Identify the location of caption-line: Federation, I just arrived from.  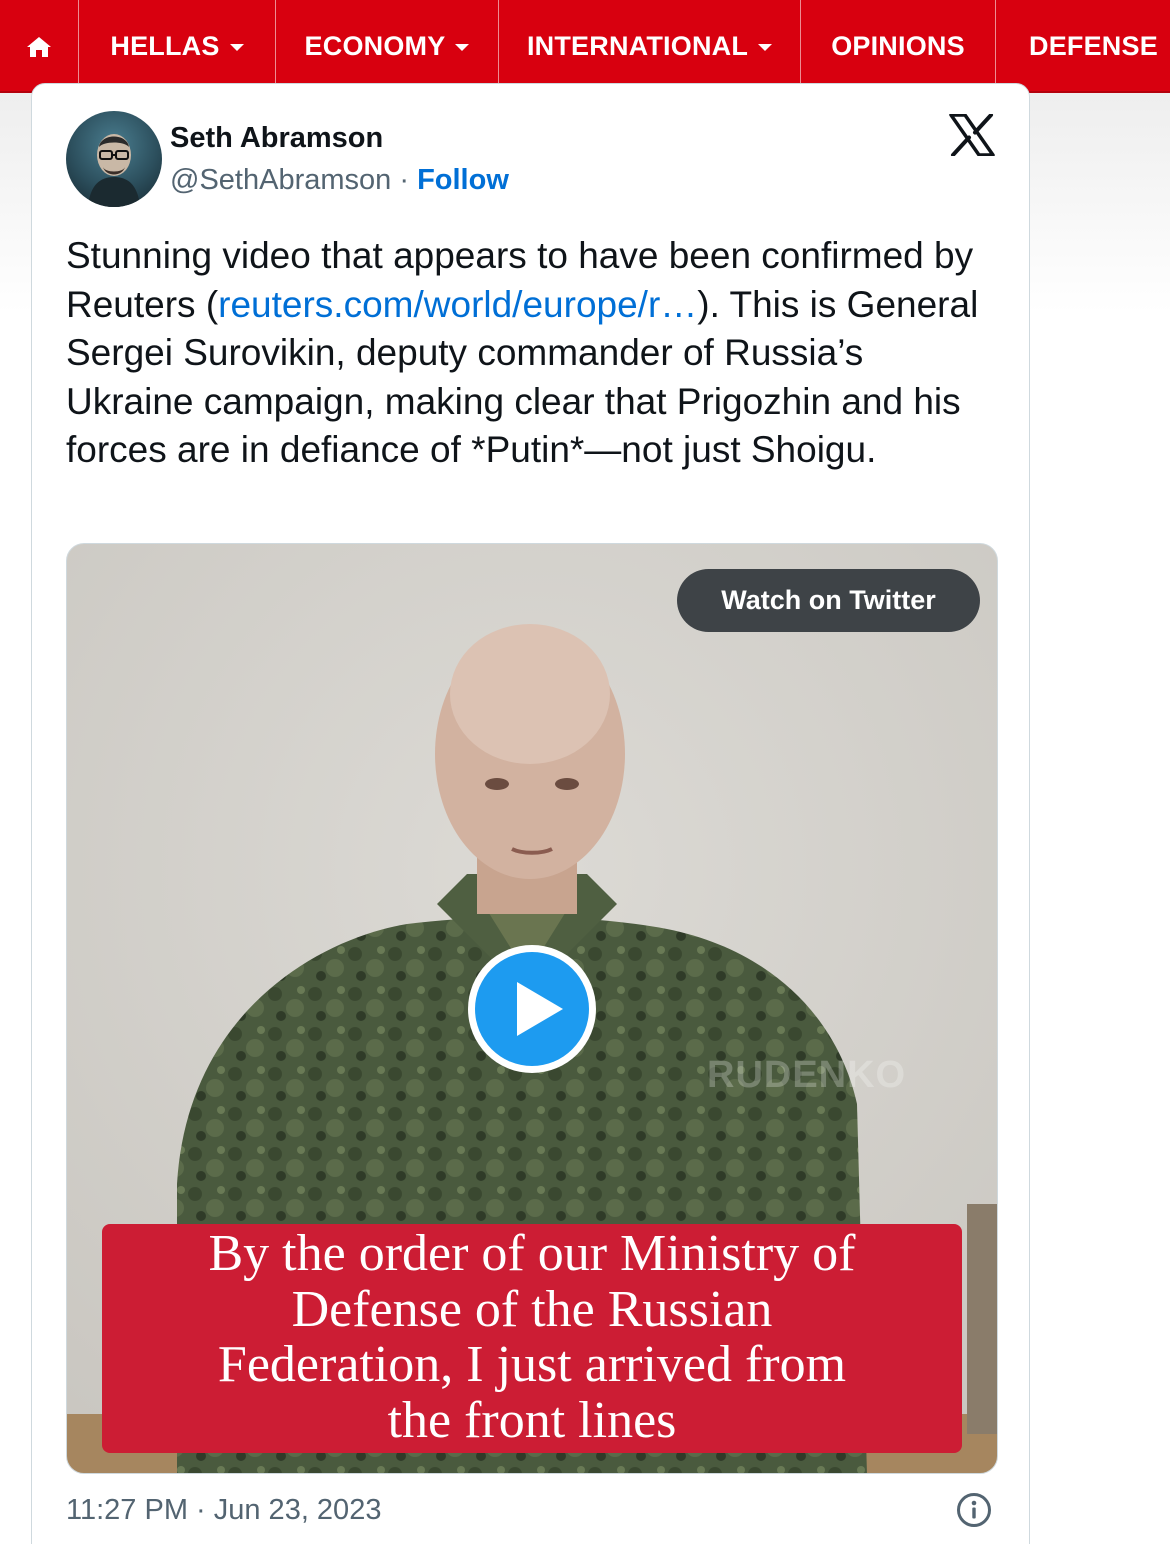
(532, 1364).